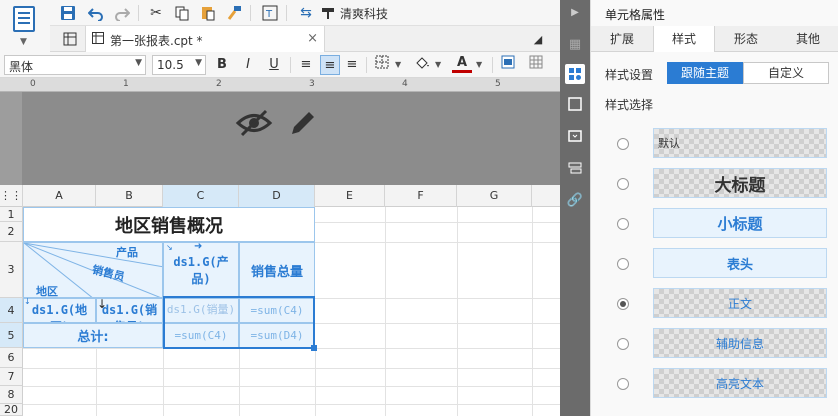  I want to click on format-toolbar: 黑体 ▼ 10.5 ▼ B I U ≡ ≡ ≡ ▼ ▼ A ▼, so click(280, 65).